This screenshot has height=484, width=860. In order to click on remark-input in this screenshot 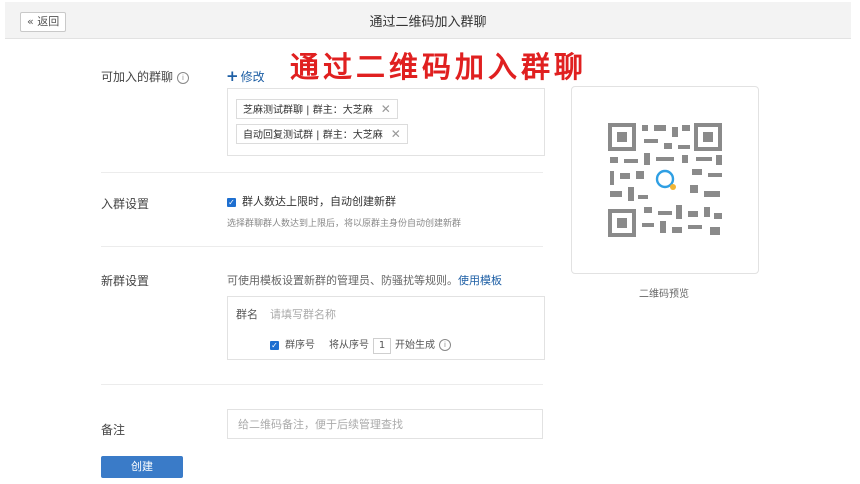, I will do `click(385, 424)`.